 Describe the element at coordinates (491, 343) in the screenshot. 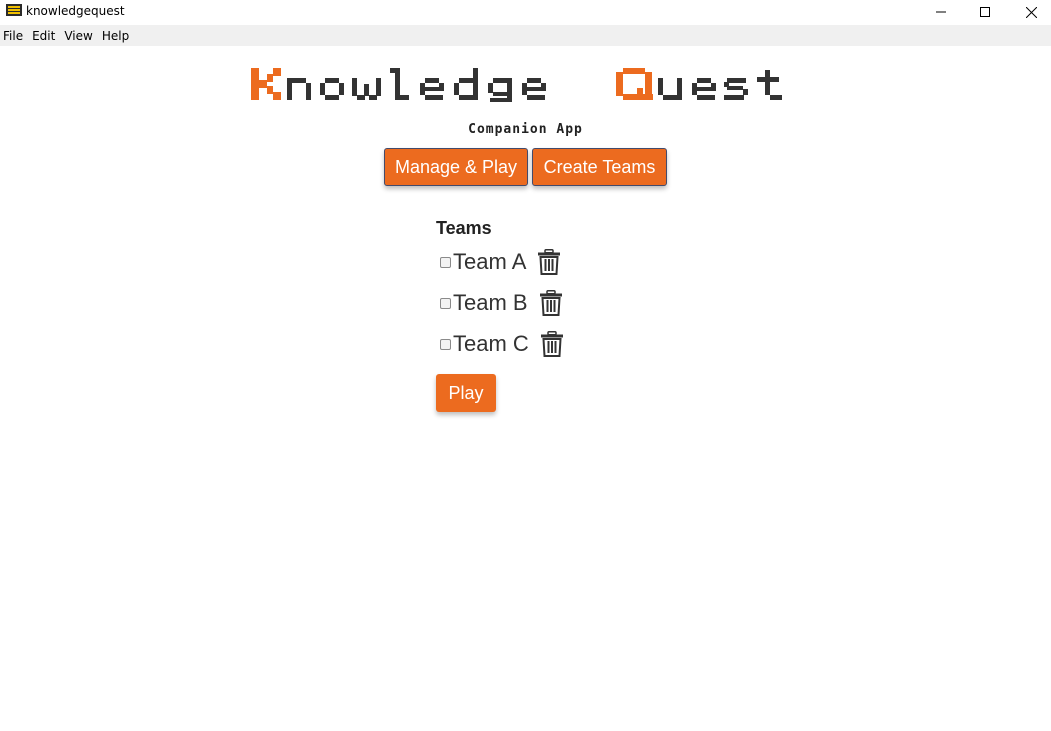

I see `team-name: Team C` at that location.